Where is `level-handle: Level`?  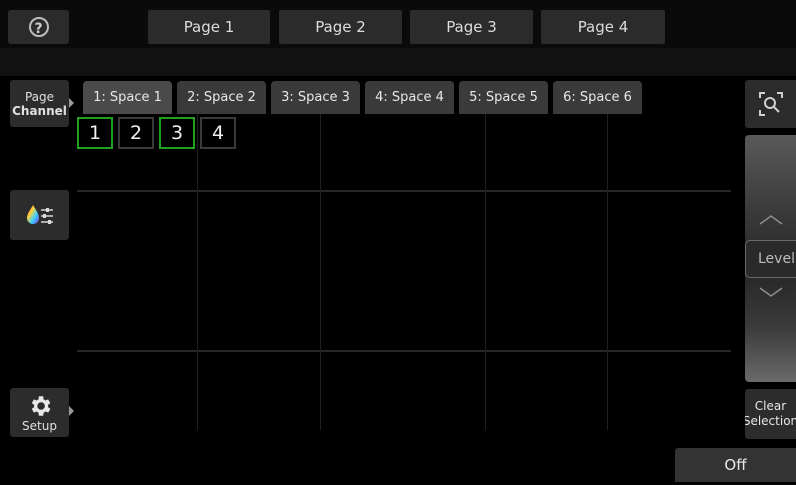
level-handle: Level is located at coordinates (770, 259).